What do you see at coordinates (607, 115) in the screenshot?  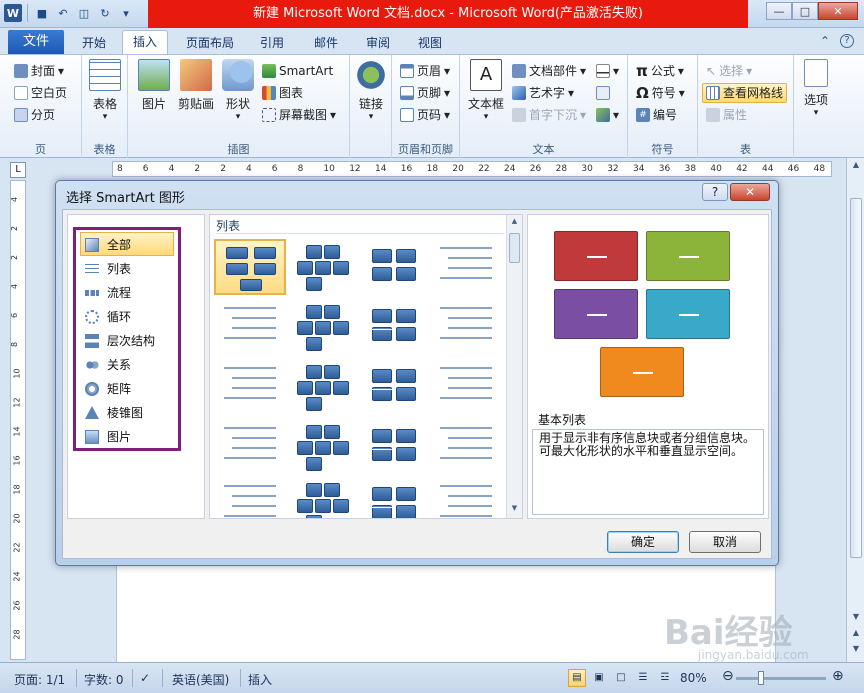 I see `object-button: ▾` at bounding box center [607, 115].